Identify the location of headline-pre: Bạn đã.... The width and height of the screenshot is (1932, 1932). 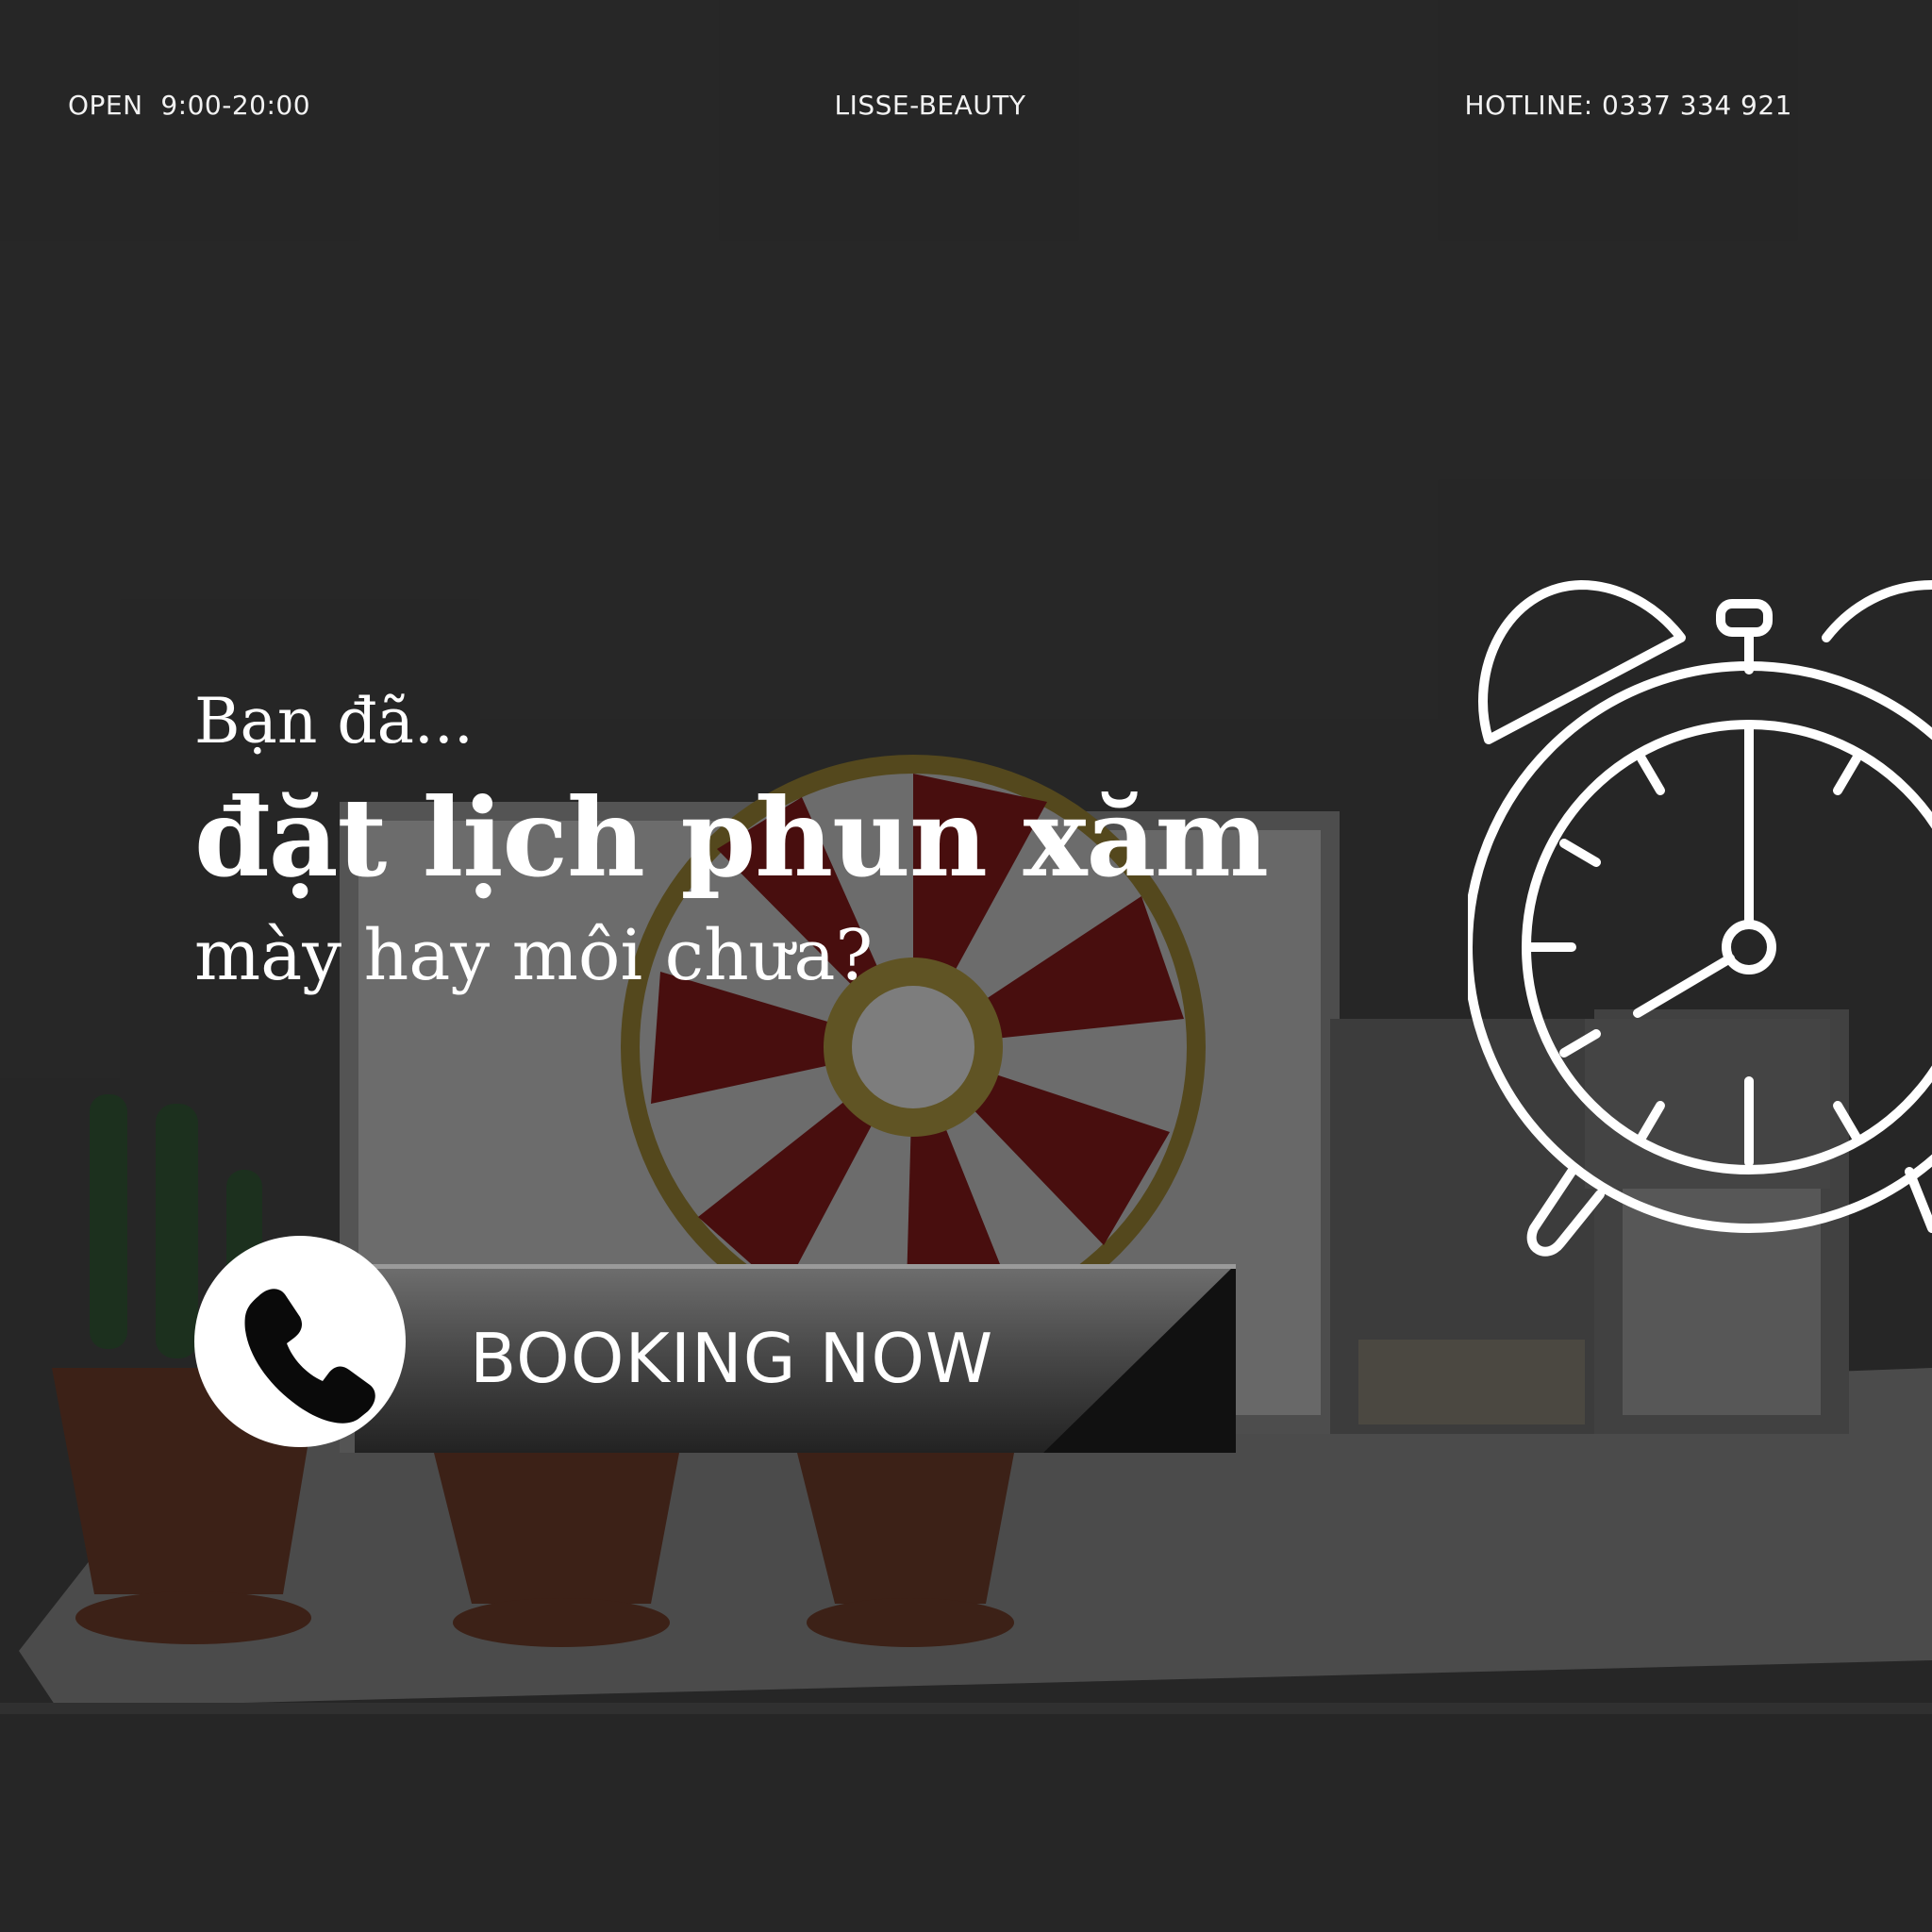
(334, 721).